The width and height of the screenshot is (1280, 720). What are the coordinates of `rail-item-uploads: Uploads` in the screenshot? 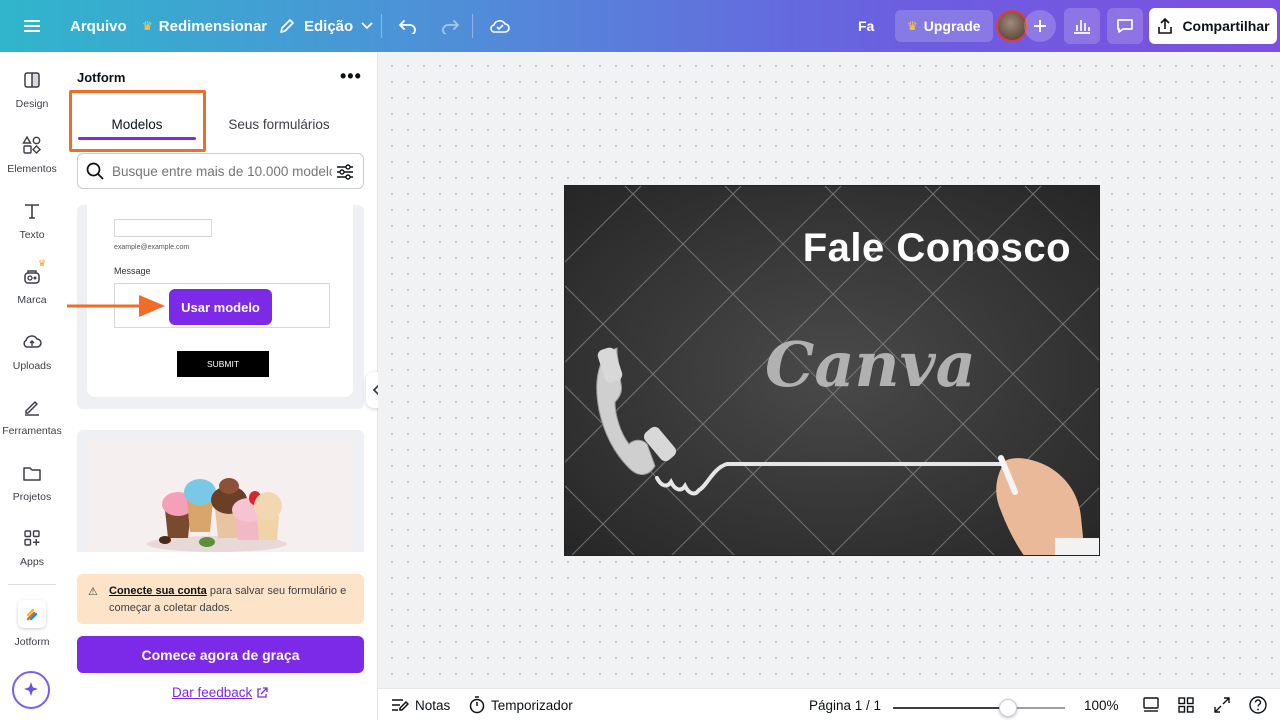 It's located at (32, 356).